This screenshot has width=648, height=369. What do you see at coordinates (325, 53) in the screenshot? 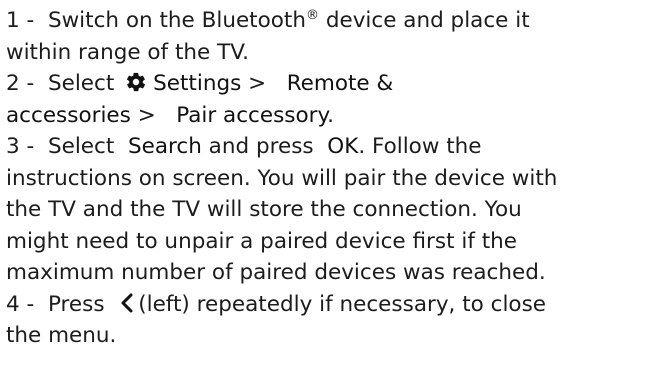
I see `step-1-line-2: within range of the TV.` at bounding box center [325, 53].